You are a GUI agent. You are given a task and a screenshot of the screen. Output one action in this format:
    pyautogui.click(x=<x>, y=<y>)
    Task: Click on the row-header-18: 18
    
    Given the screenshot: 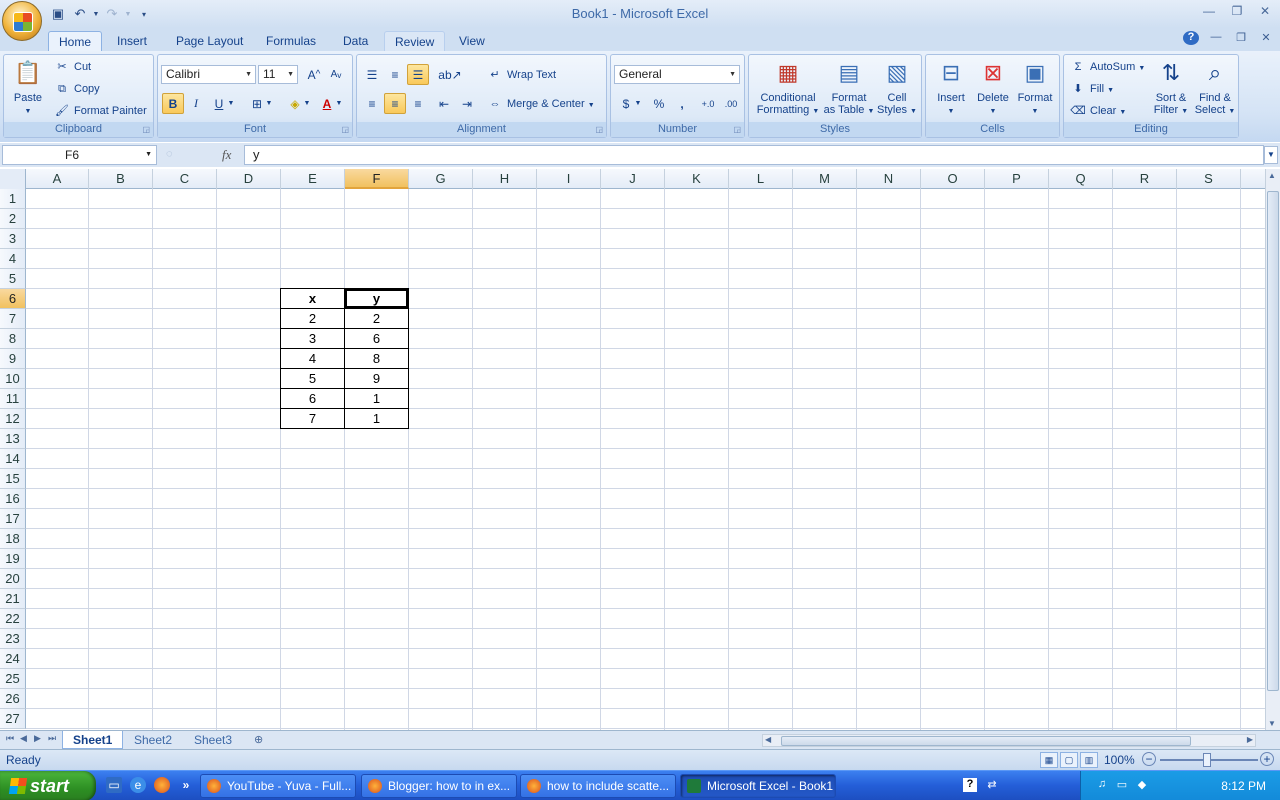 What is the action you would take?
    pyautogui.click(x=13, y=539)
    